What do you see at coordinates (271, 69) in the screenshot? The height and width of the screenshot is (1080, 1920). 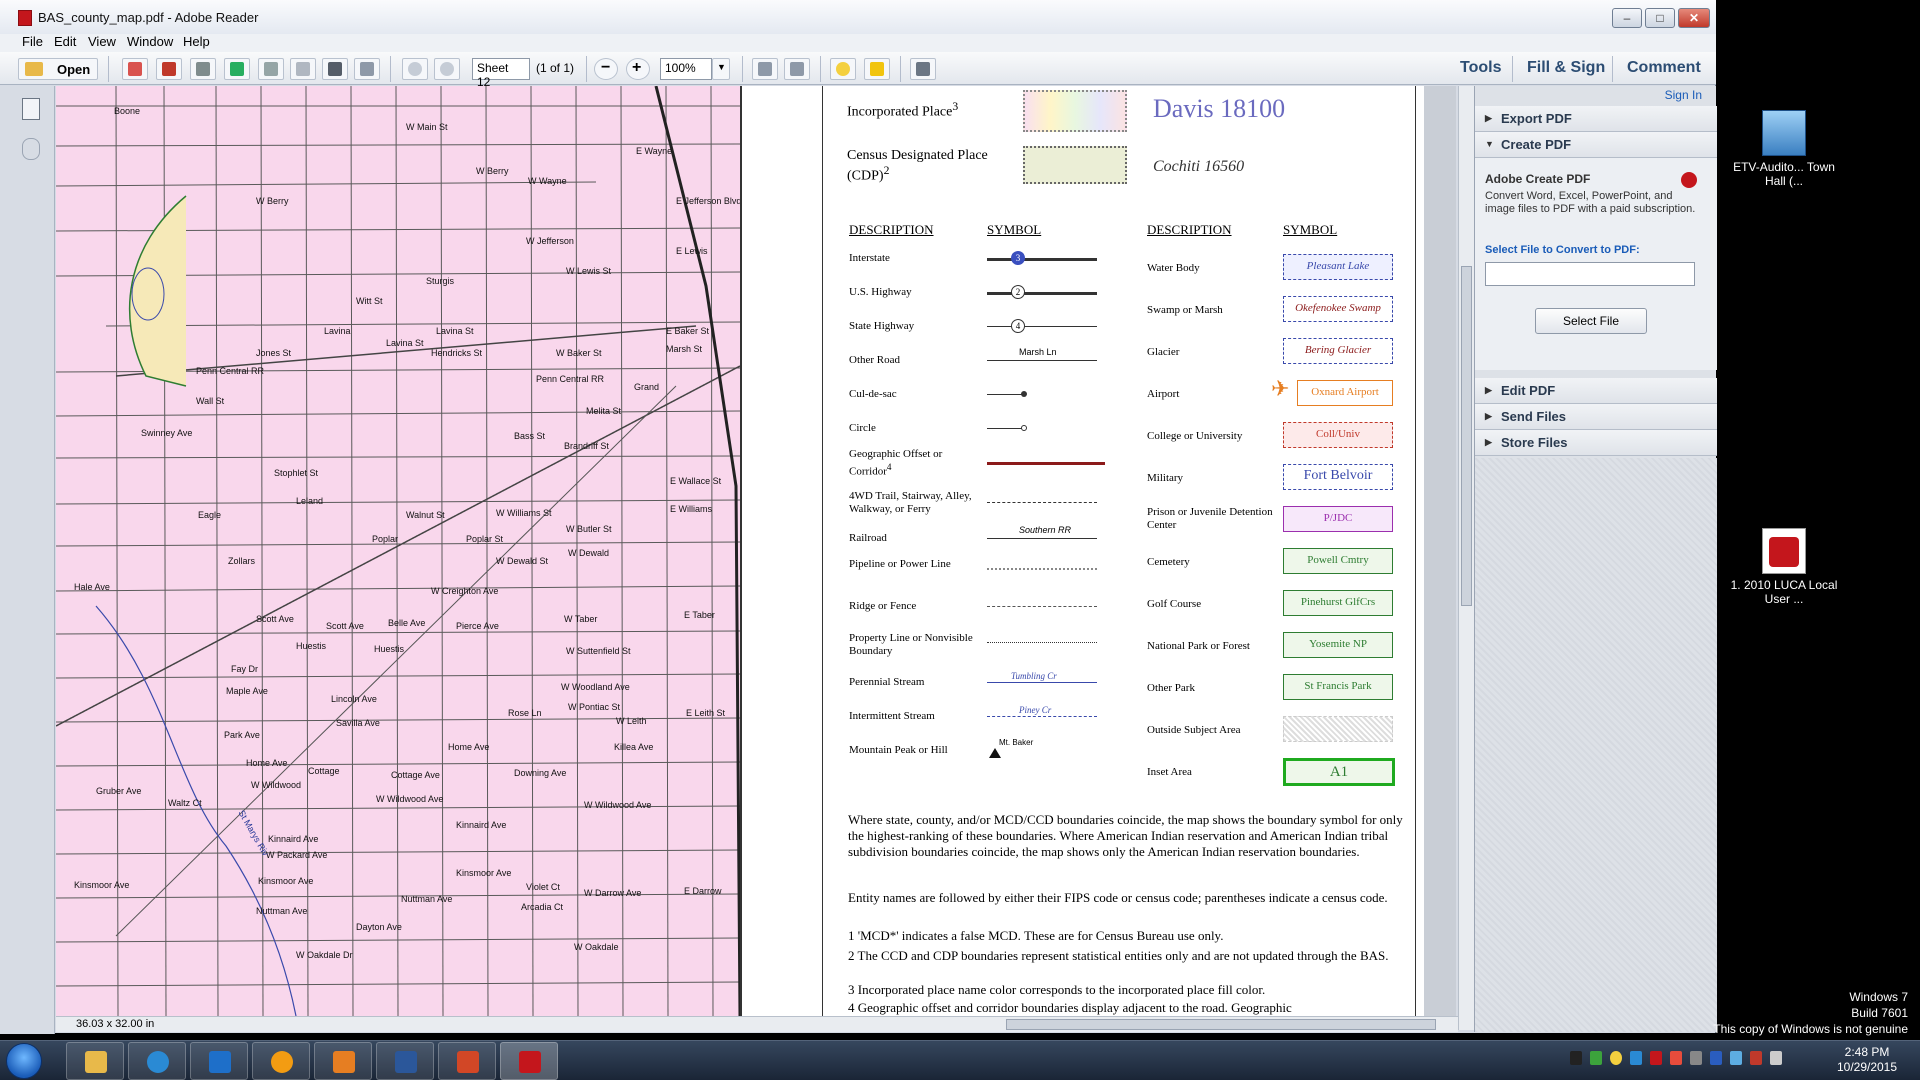 I see `upload-cloud-icon` at bounding box center [271, 69].